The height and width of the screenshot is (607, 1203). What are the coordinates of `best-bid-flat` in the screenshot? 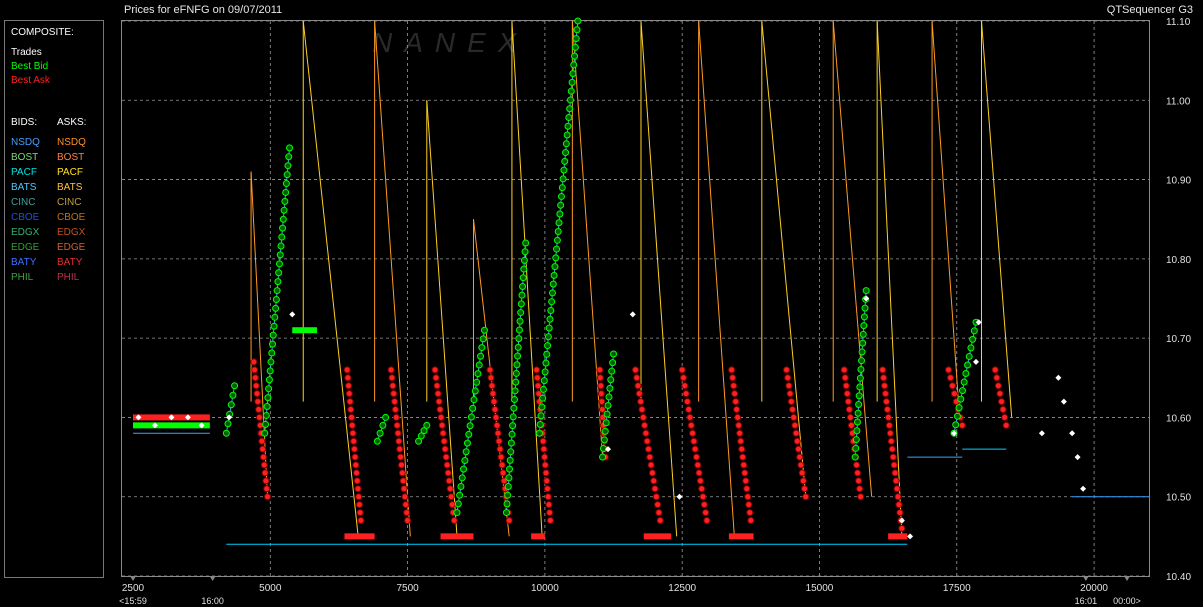 It's located at (171, 425).